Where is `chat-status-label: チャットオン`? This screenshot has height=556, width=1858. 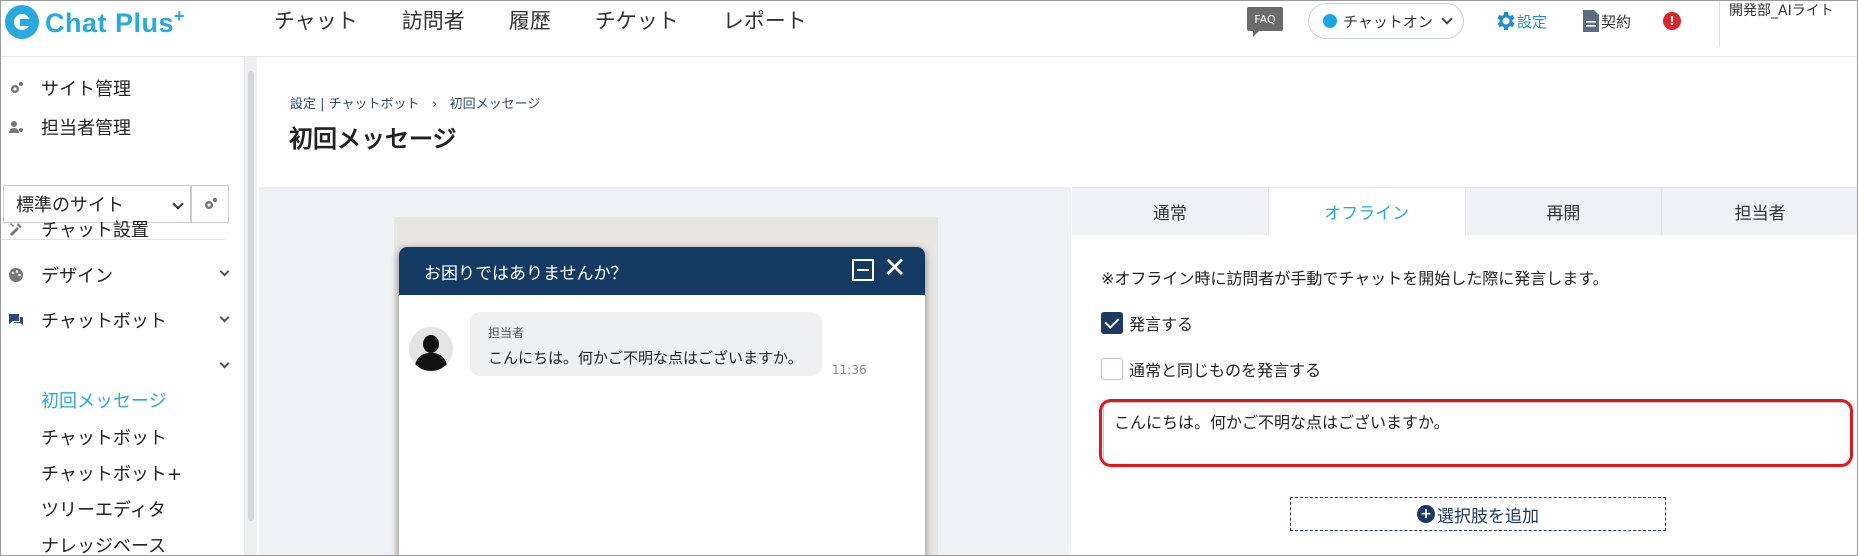
chat-status-label: チャットオン is located at coordinates (1388, 21).